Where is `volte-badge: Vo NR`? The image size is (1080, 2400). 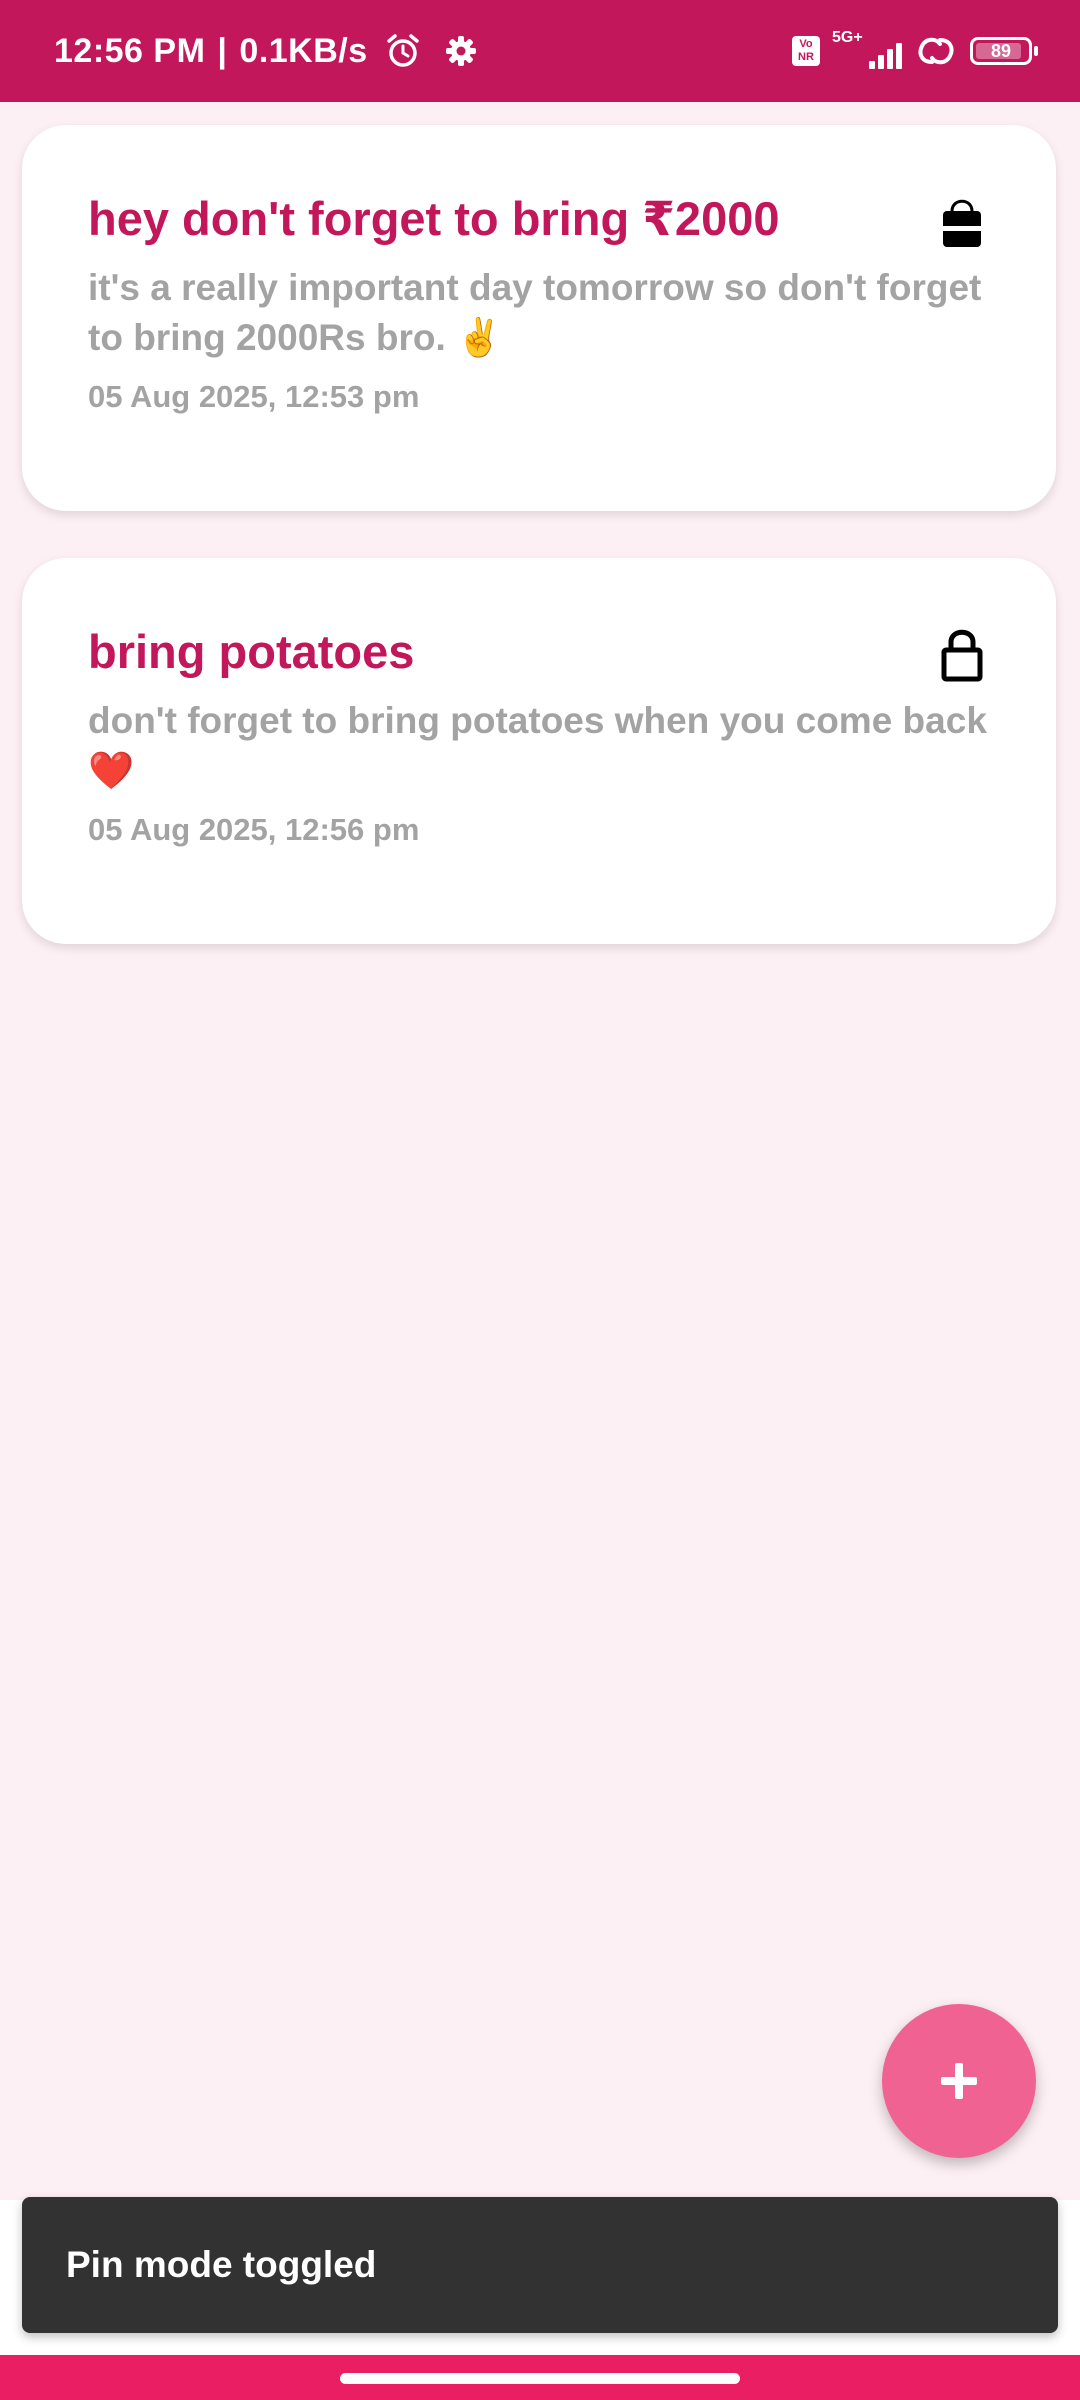 volte-badge: Vo NR is located at coordinates (806, 51).